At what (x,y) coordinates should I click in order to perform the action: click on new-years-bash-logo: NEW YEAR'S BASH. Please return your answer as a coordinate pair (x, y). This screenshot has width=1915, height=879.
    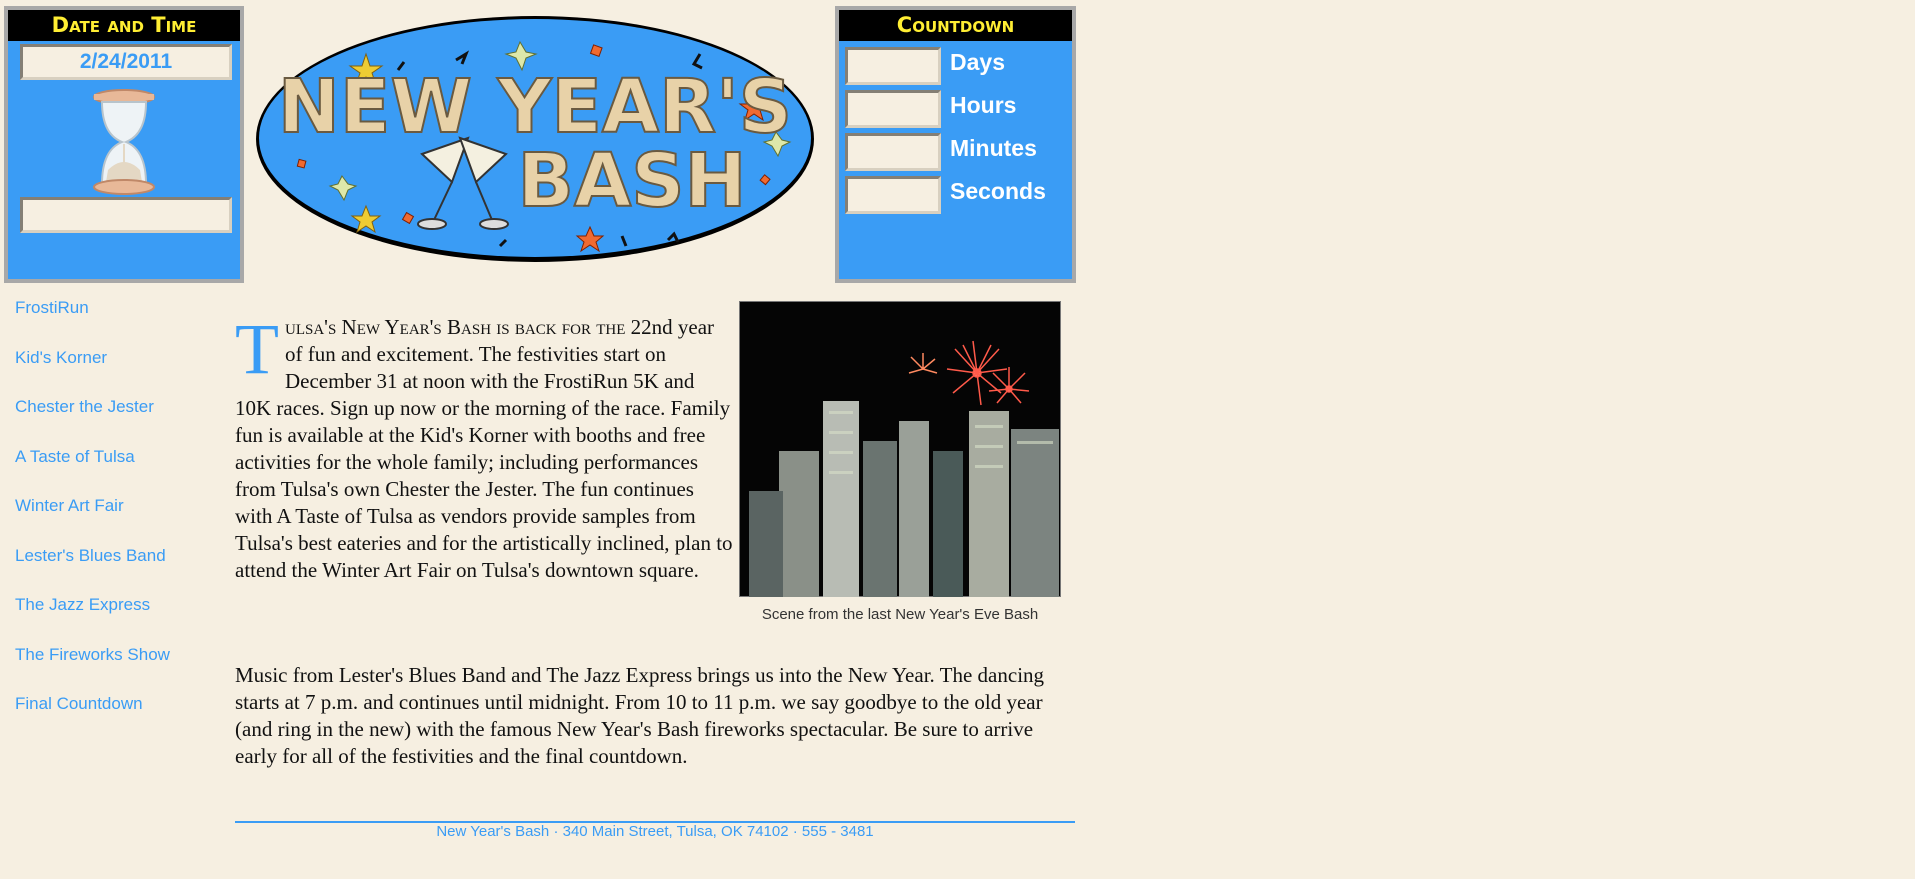
    Looking at the image, I should click on (535, 139).